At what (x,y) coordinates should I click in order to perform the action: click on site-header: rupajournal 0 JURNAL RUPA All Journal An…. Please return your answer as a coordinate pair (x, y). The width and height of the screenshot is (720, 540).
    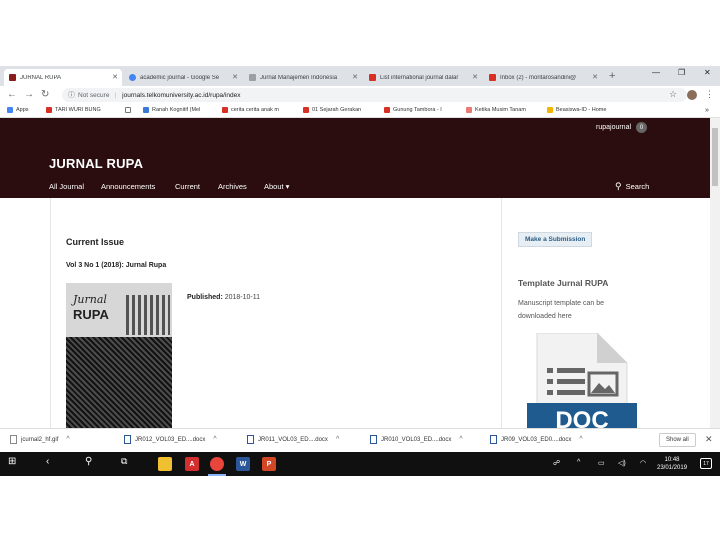
    Looking at the image, I should click on (355, 158).